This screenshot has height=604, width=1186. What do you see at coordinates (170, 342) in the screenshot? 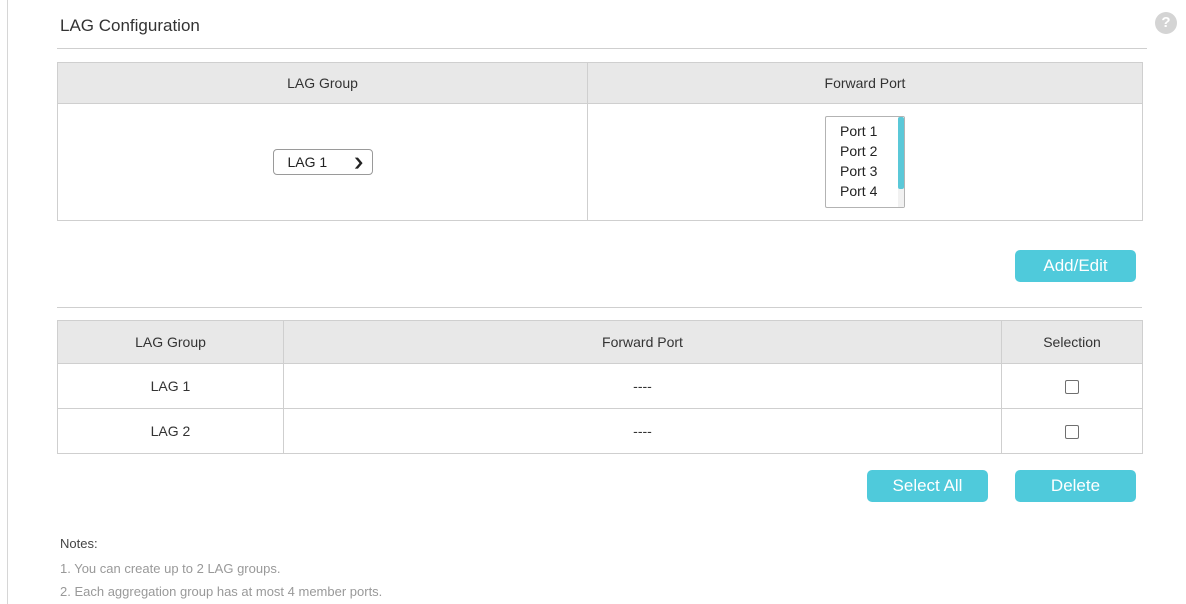
I see `list-header-lag-group: LAG Group` at bounding box center [170, 342].